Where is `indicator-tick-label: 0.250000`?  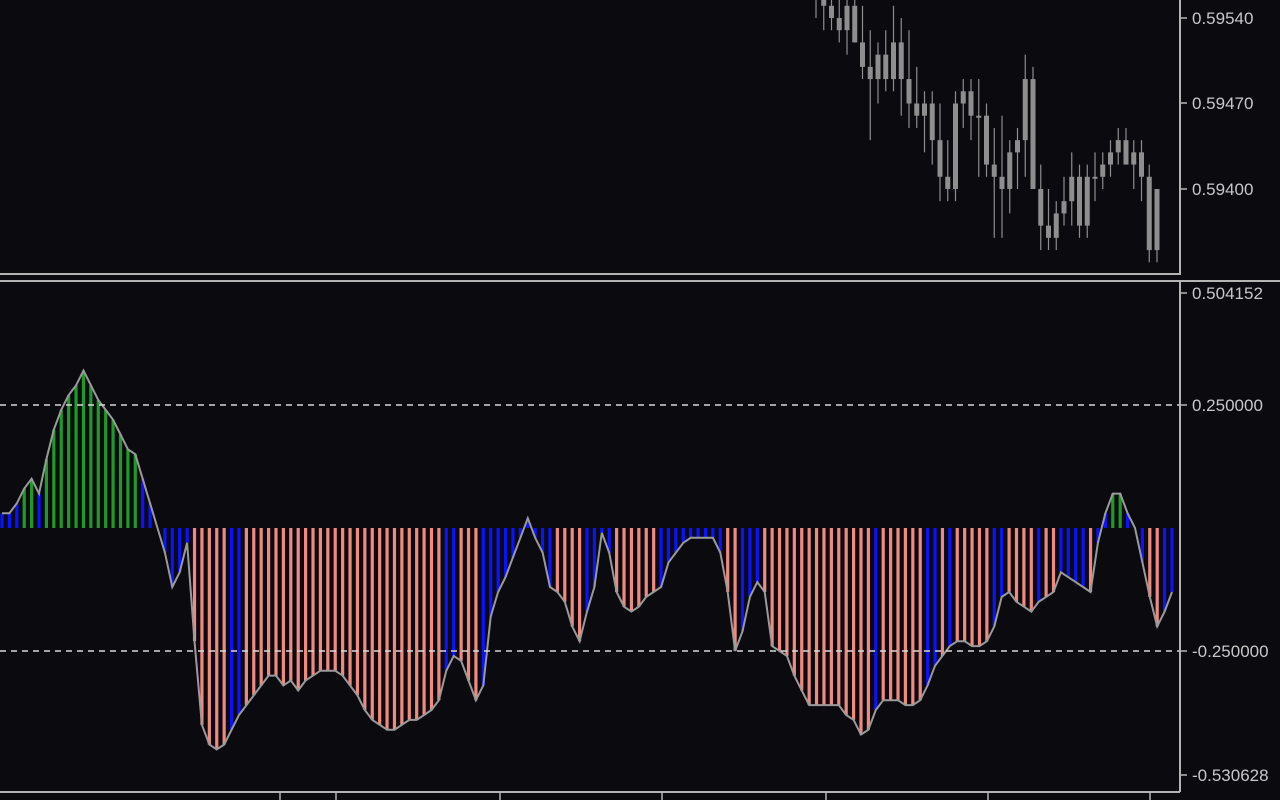 indicator-tick-label: 0.250000 is located at coordinates (1227, 405).